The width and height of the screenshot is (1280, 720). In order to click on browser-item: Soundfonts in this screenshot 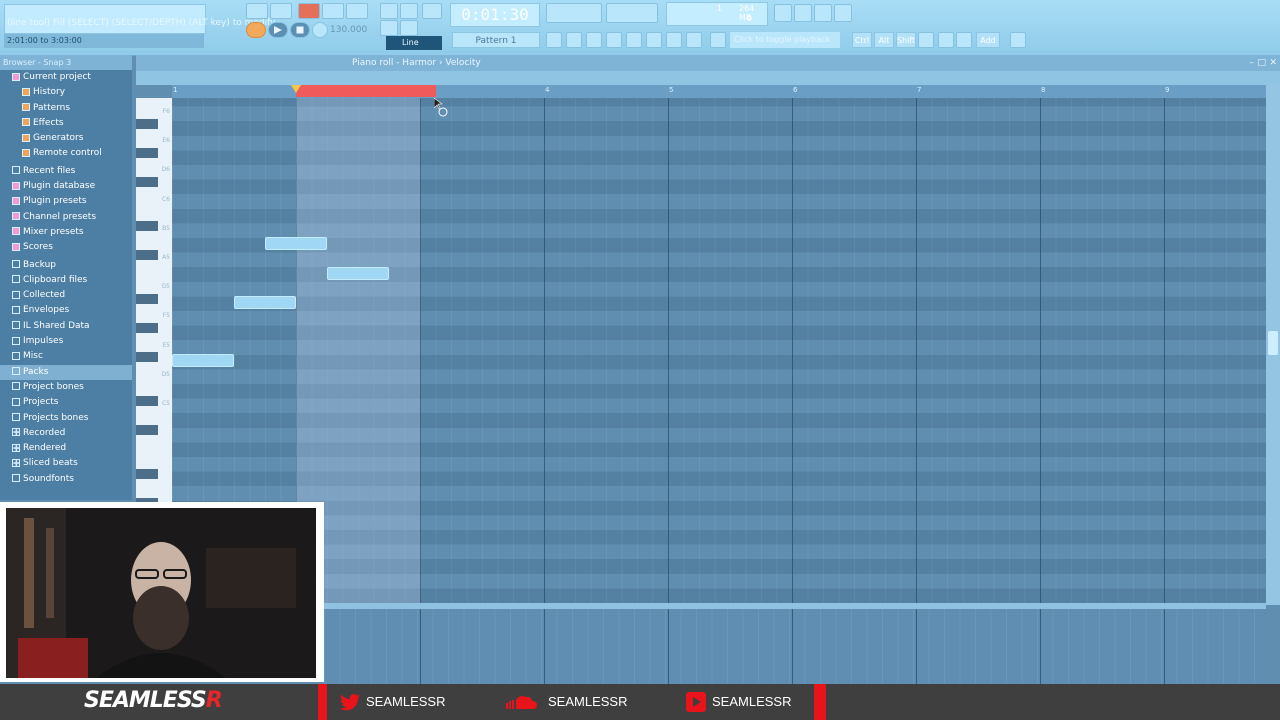, I will do `click(66, 479)`.